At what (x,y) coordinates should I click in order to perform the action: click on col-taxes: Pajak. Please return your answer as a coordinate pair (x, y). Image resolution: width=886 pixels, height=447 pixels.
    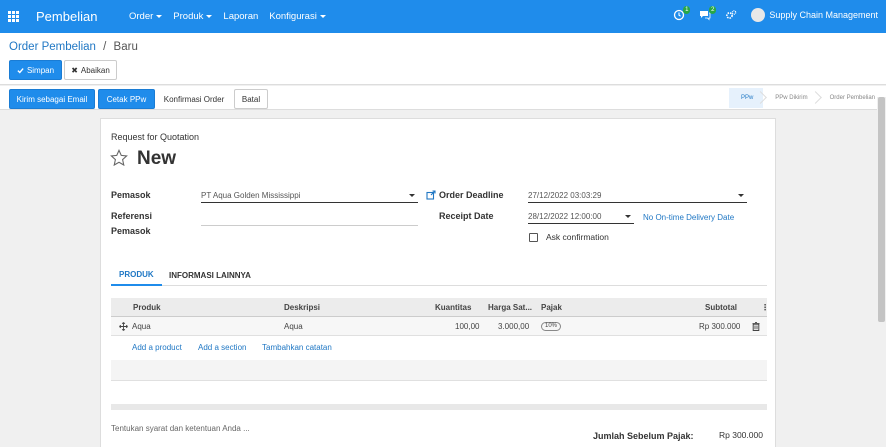
    Looking at the image, I should click on (551, 307).